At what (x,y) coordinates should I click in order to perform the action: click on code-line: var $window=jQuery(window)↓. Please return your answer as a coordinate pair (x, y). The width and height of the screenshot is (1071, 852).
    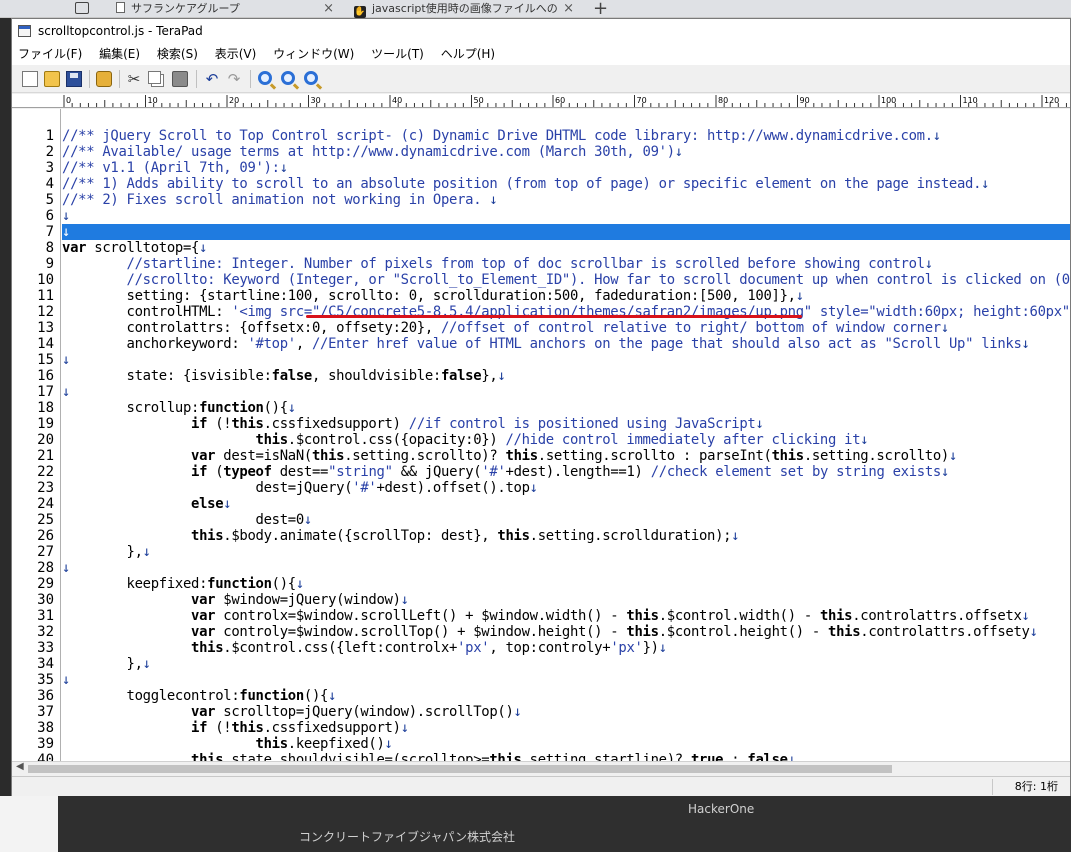
    Looking at the image, I should click on (566, 600).